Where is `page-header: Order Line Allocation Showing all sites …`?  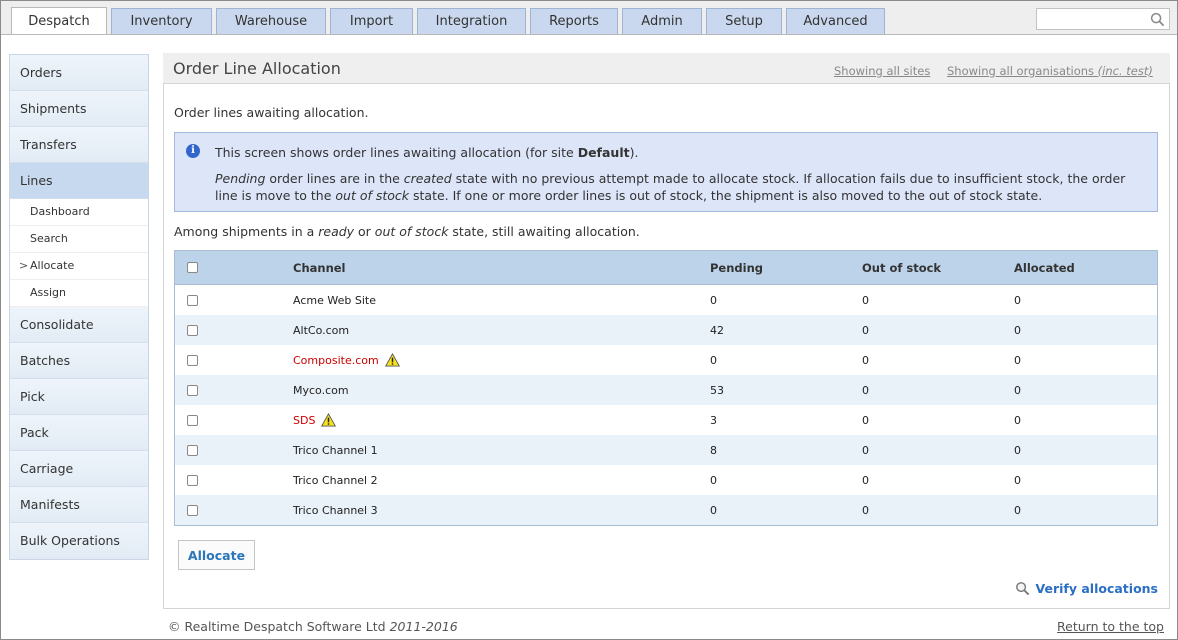 page-header: Order Line Allocation Showing all sites … is located at coordinates (666, 68).